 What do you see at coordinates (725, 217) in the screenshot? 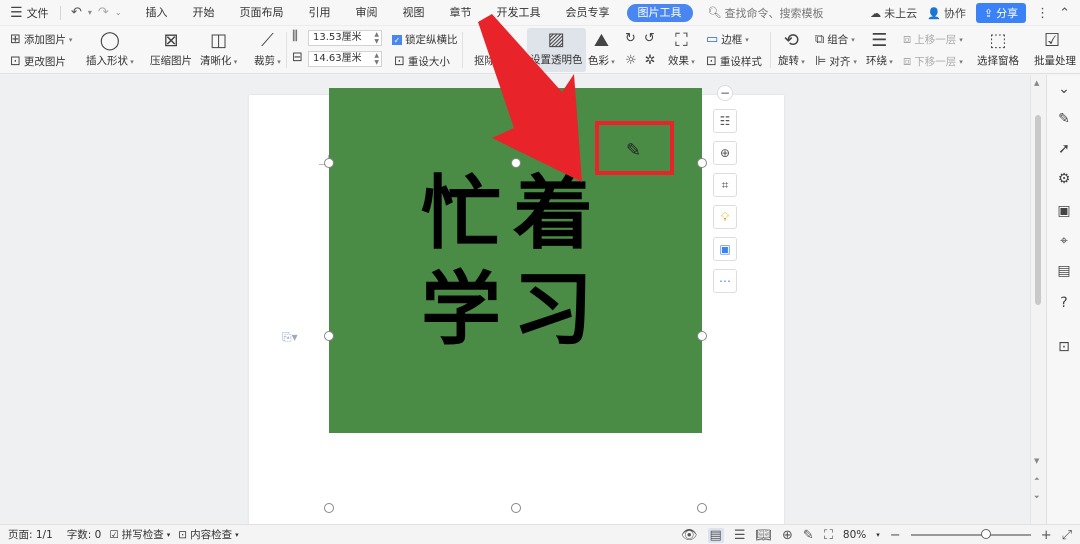
I see `lightbulb-icon: 💡︎` at bounding box center [725, 217].